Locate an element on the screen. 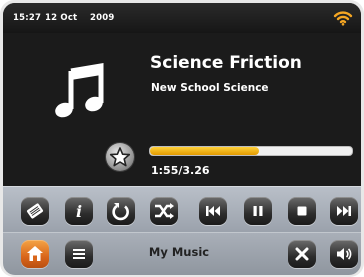 This screenshot has width=364, height=277. repeat-button is located at coordinates (121, 211).